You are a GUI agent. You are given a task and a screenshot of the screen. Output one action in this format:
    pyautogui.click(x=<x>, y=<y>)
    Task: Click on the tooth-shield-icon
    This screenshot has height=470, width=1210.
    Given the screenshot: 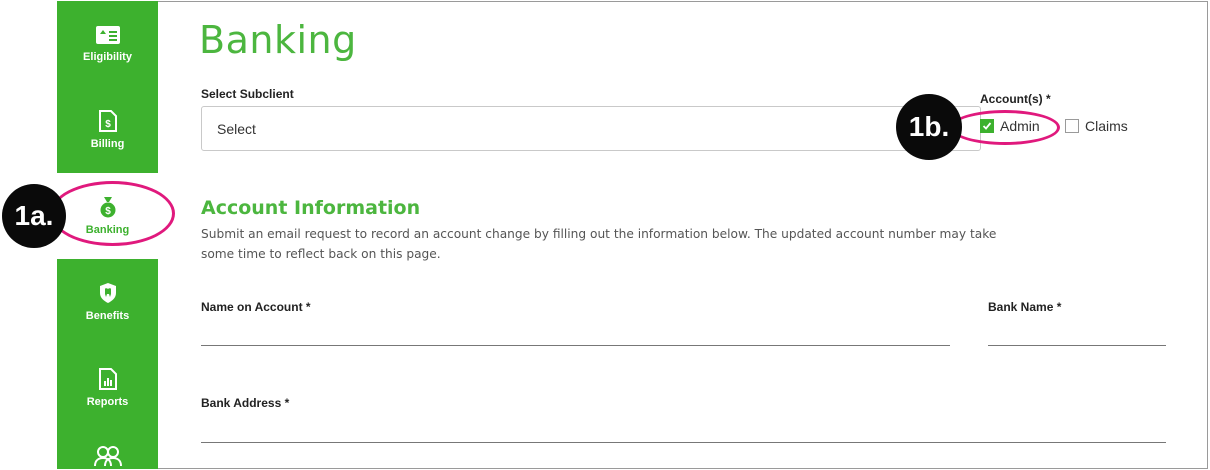 What is the action you would take?
    pyautogui.click(x=107, y=293)
    